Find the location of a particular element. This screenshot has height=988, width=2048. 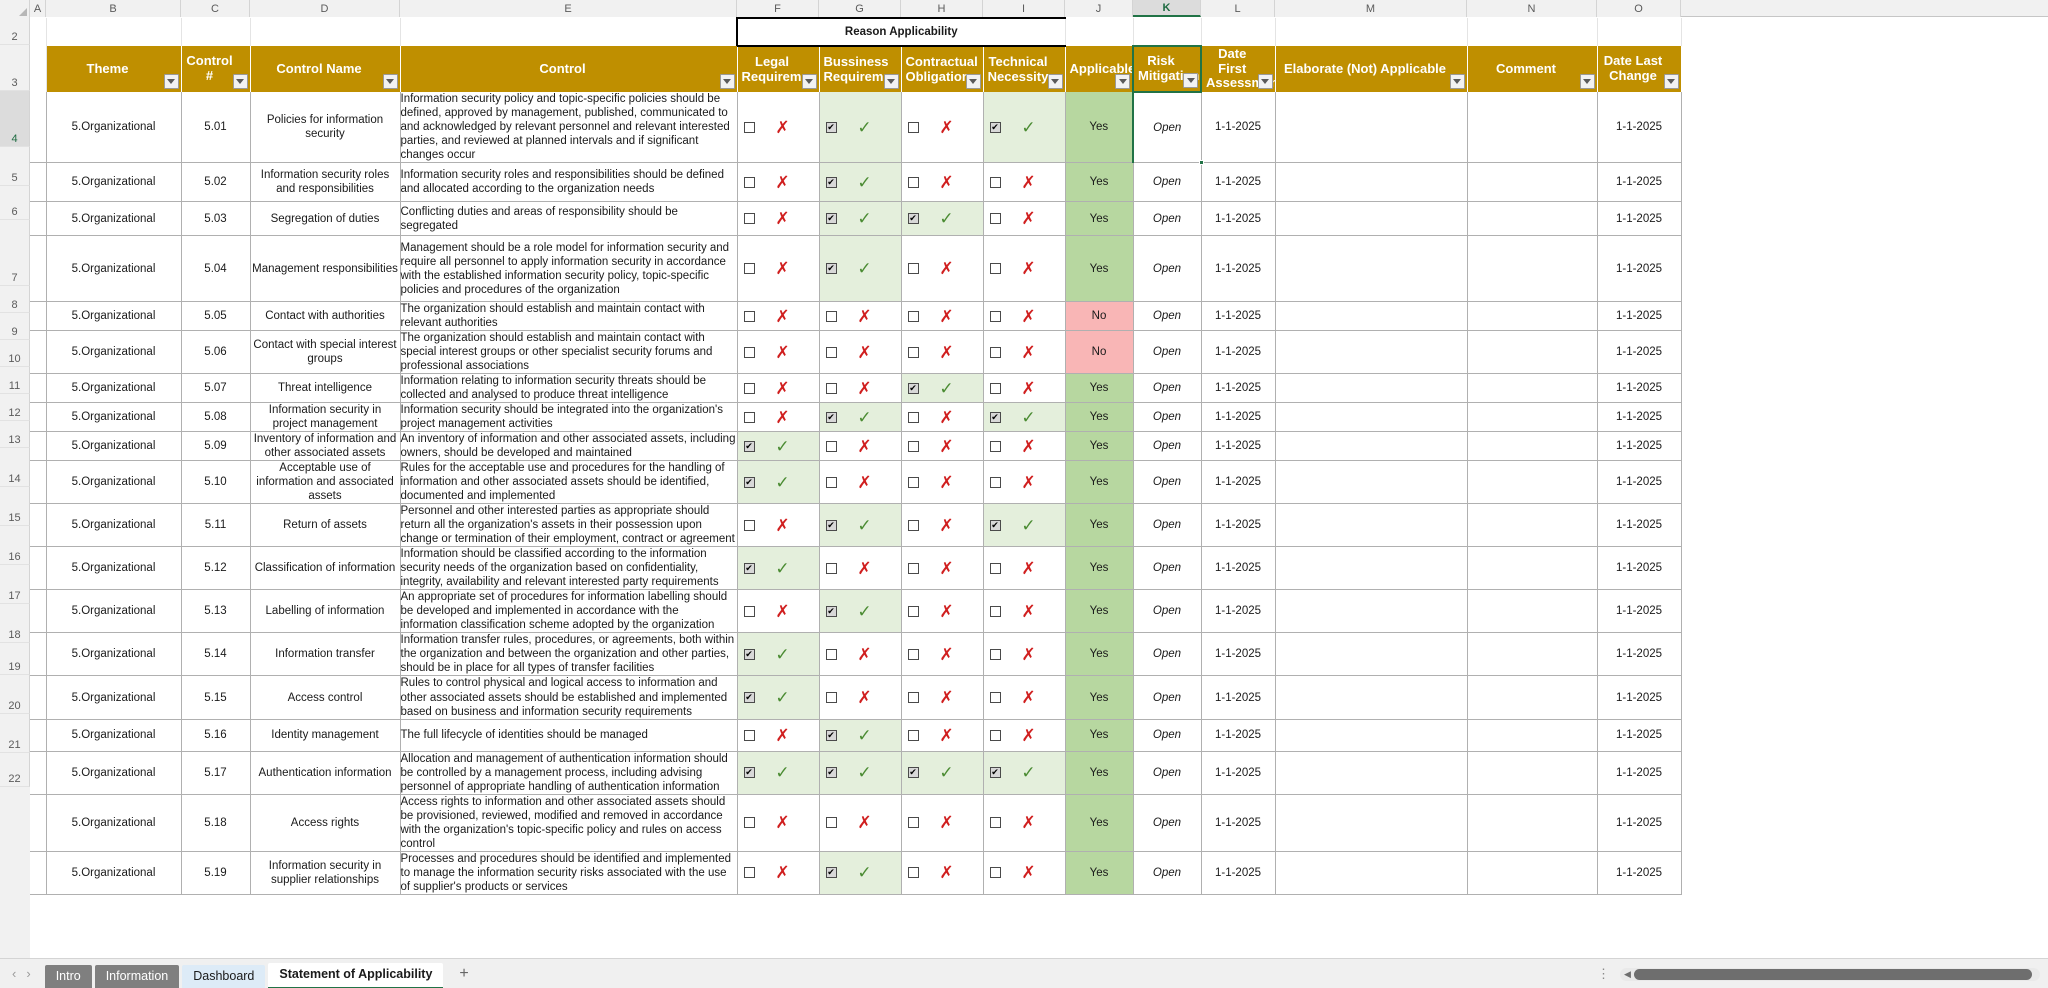

cell-control-name: Policies for information security is located at coordinates (325, 128).